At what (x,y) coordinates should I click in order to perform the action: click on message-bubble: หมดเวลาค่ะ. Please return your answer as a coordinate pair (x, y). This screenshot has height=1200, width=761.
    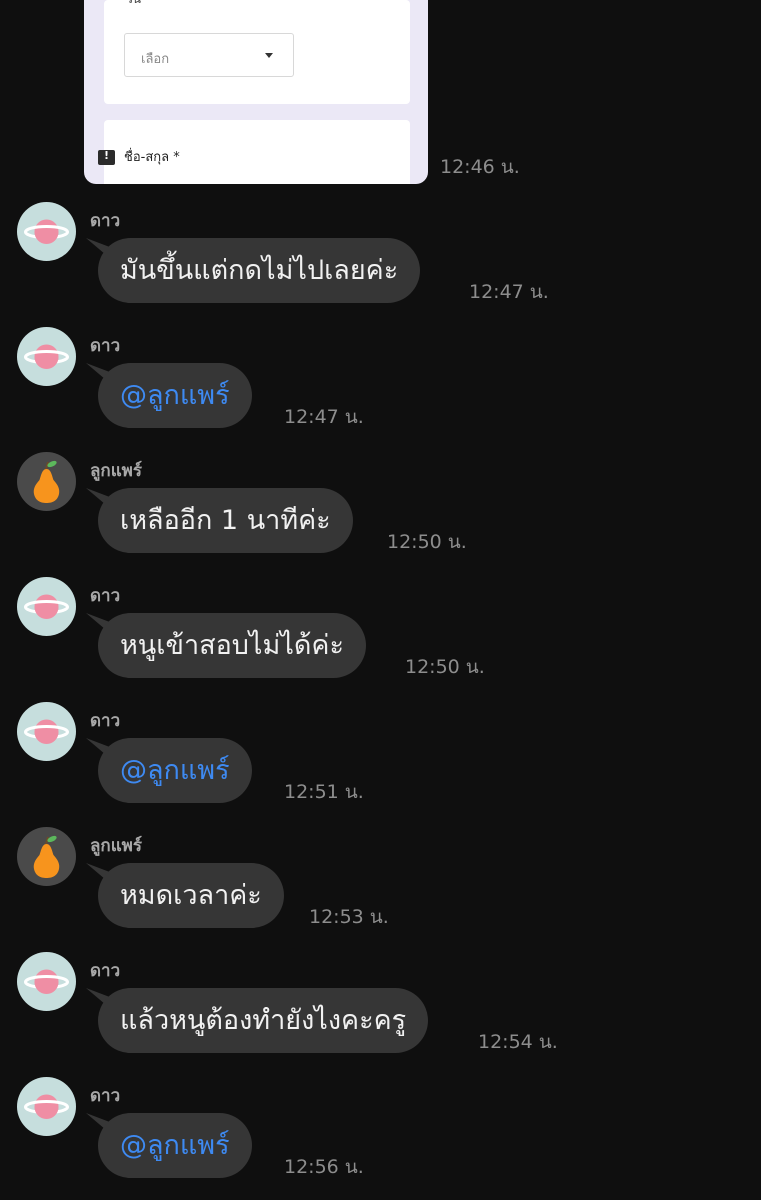
    Looking at the image, I should click on (191, 895).